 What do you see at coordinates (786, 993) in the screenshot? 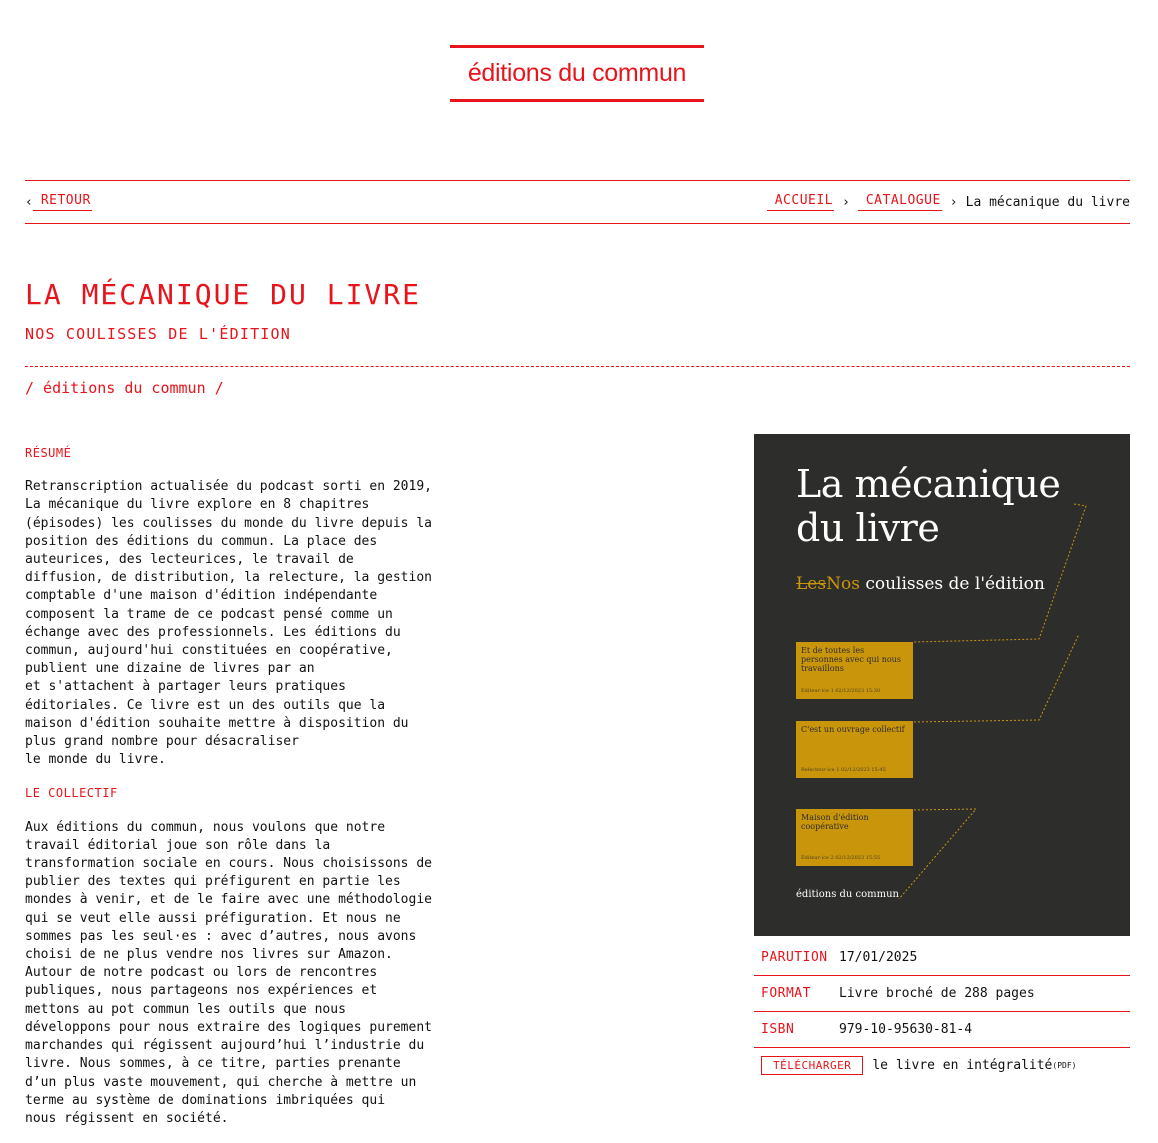
I see `format-label: FORMAT` at bounding box center [786, 993].